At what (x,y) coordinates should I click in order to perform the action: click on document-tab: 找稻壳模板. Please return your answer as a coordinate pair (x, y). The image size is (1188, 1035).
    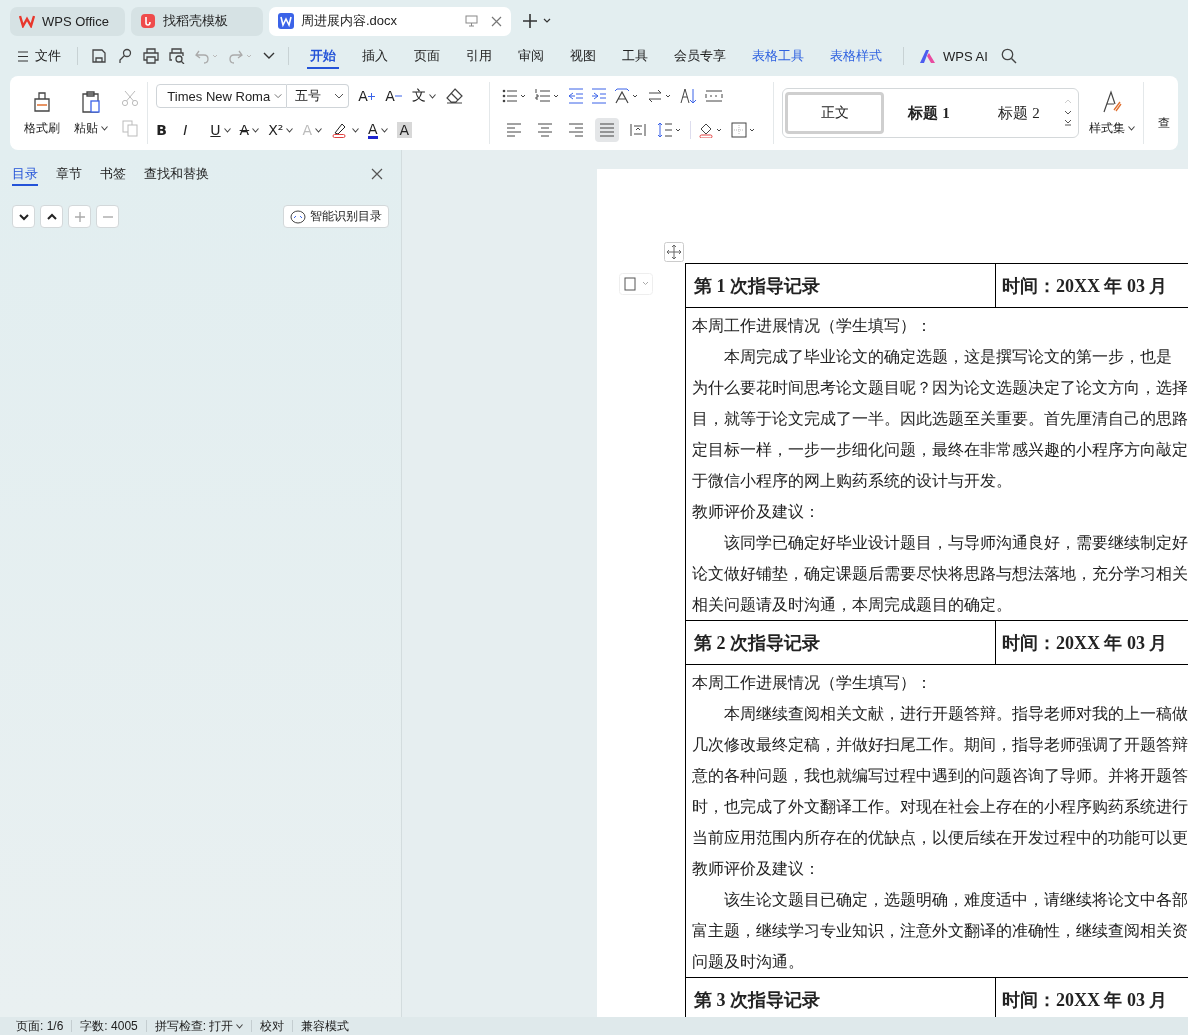
    Looking at the image, I should click on (197, 21).